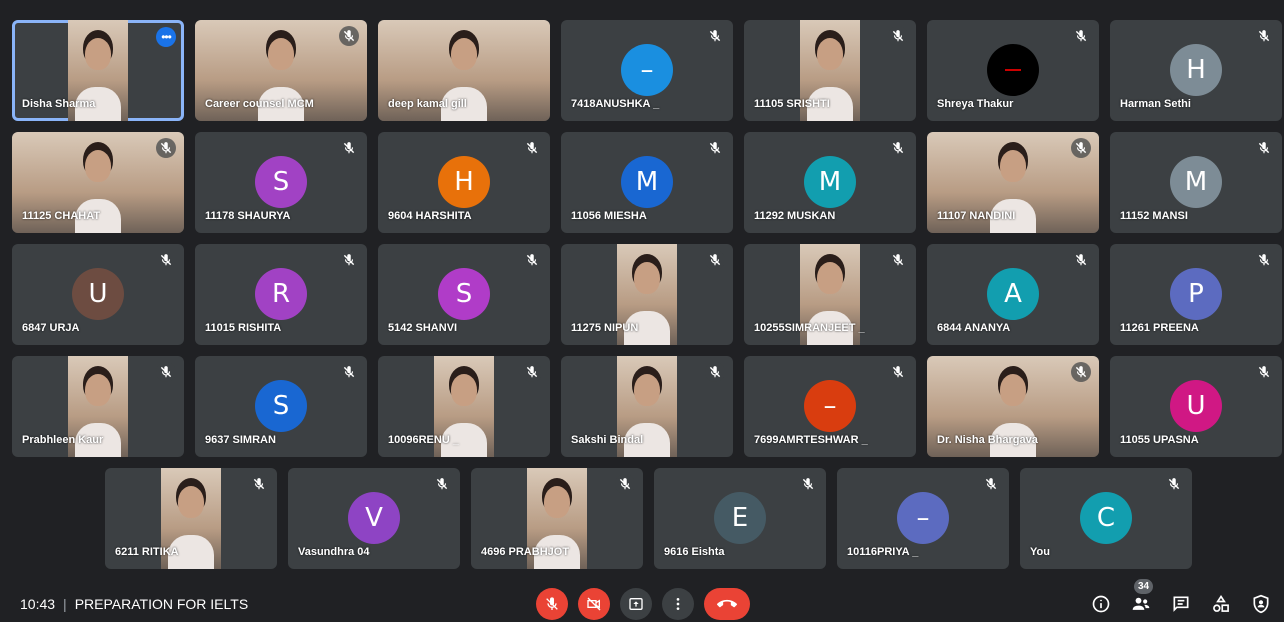 The width and height of the screenshot is (1284, 622). What do you see at coordinates (615, 104) in the screenshot?
I see `participant-name: 7418ANUSHKA _` at bounding box center [615, 104].